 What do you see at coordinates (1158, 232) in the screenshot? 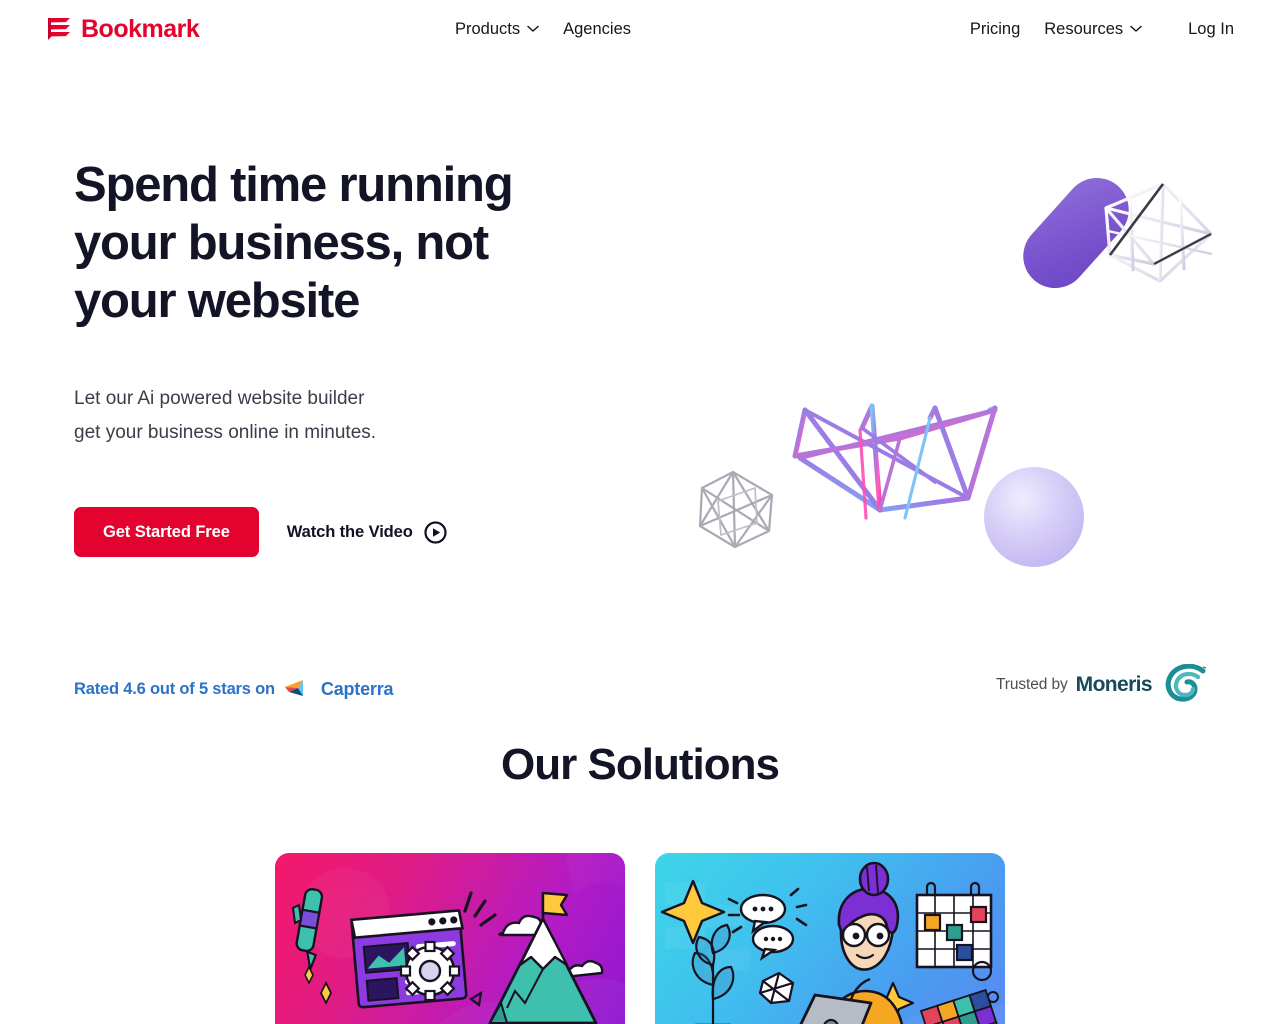
I see `white-wireframe-octahedron` at bounding box center [1158, 232].